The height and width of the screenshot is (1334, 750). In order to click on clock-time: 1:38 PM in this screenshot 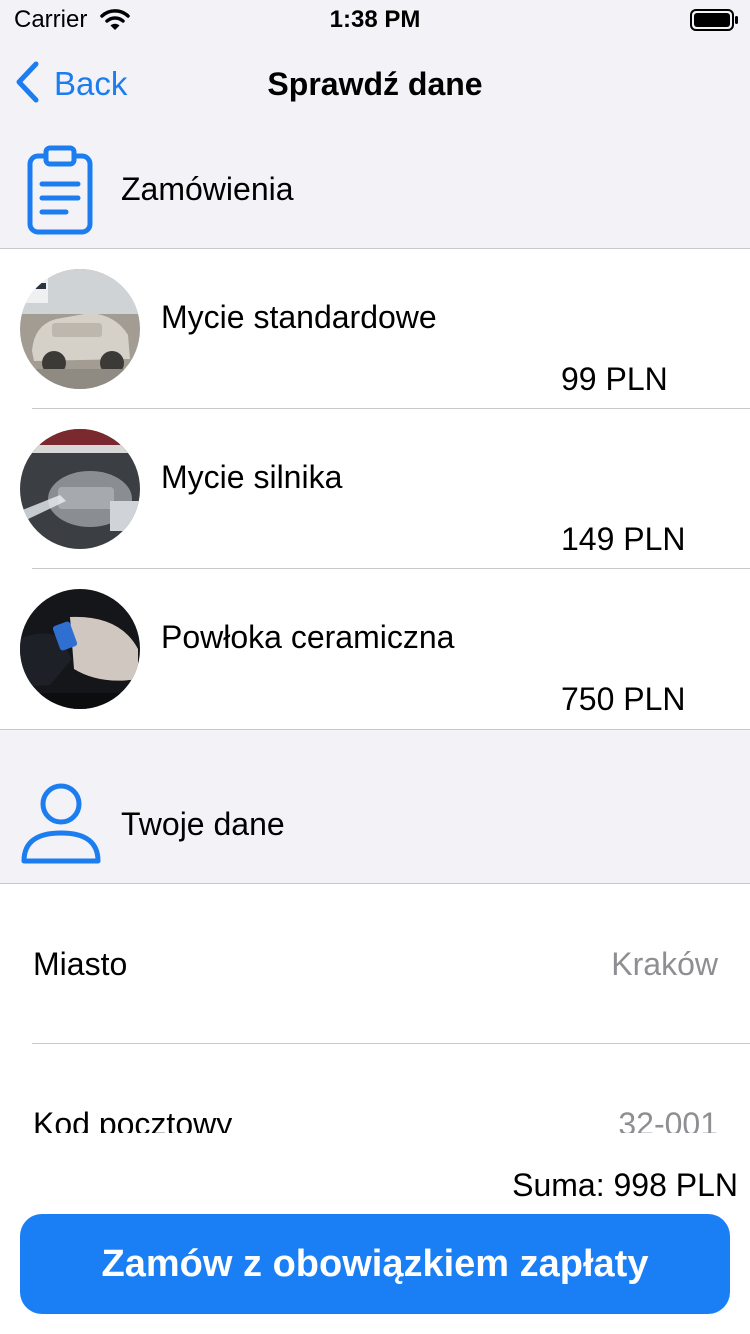, I will do `click(375, 19)`.